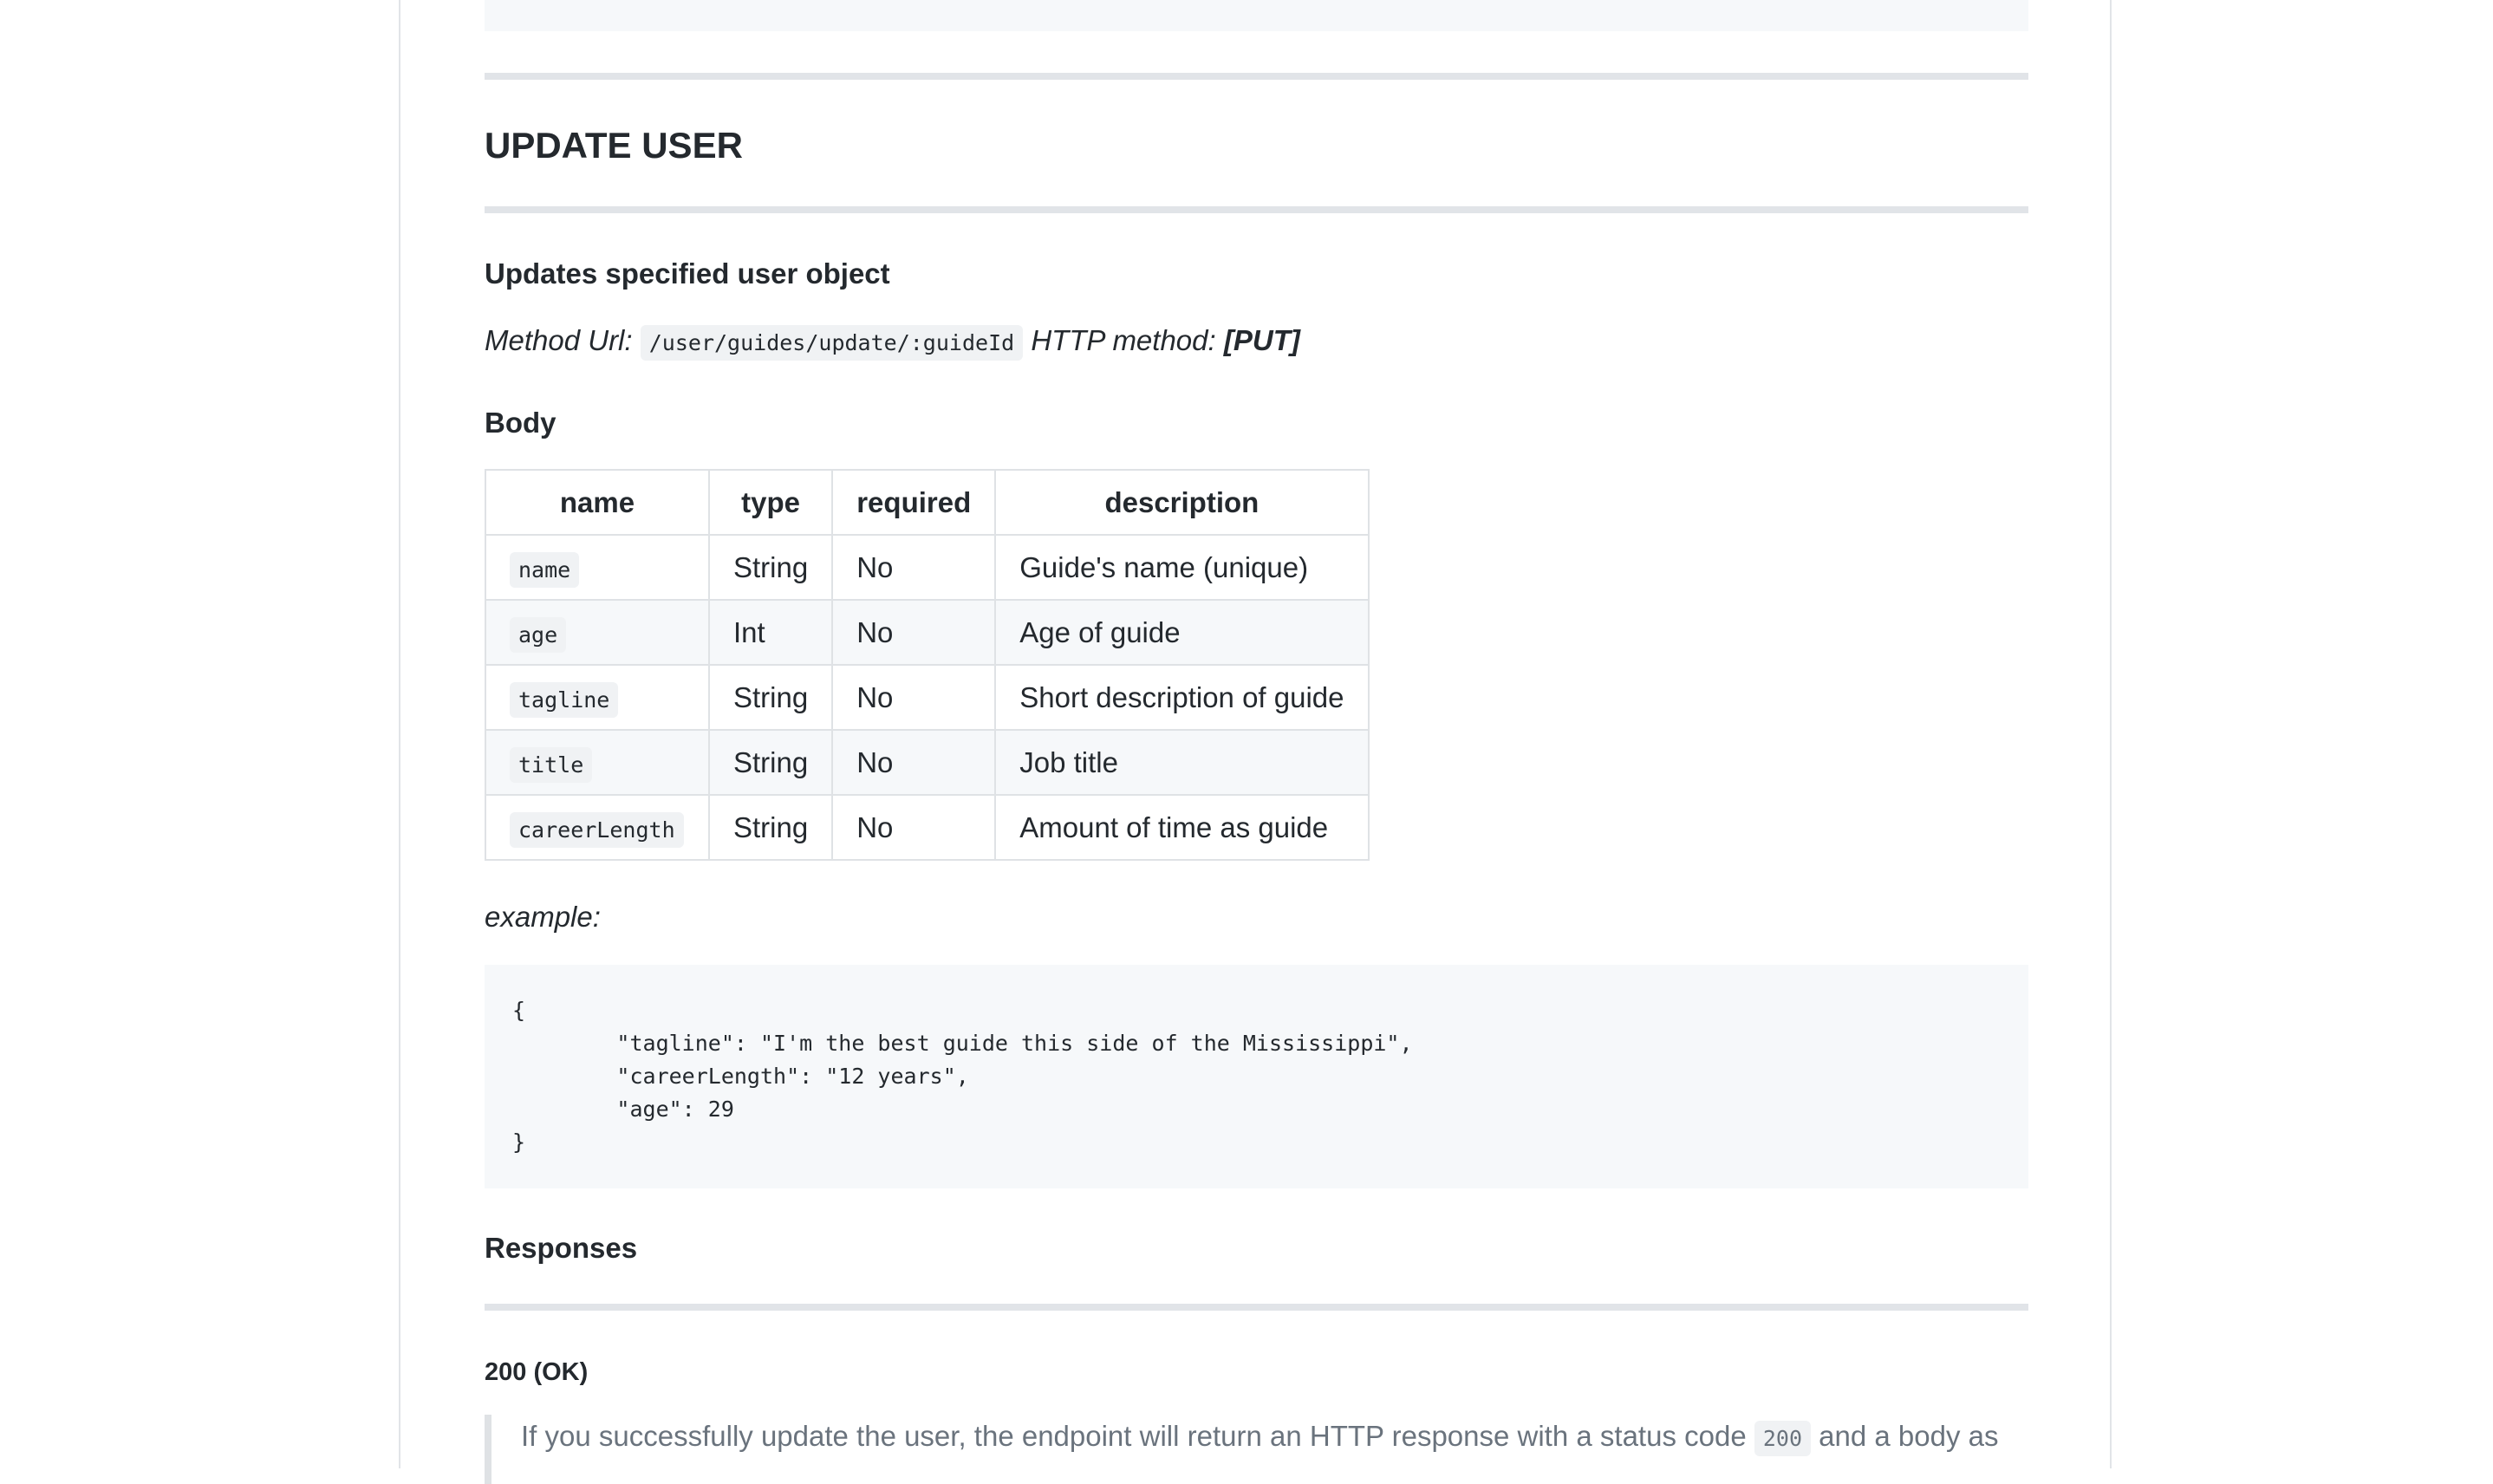 Image resolution: width=2493 pixels, height=1484 pixels. Describe the element at coordinates (1182, 632) in the screenshot. I see `param-description-cell: Age of guide` at that location.